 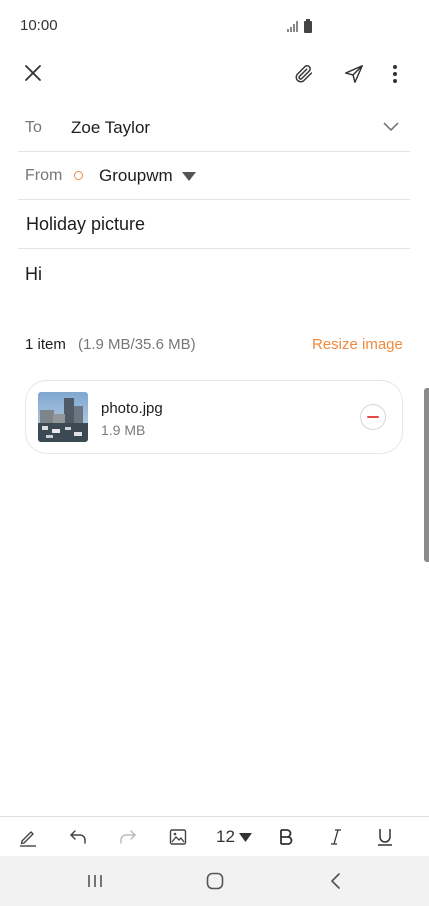 I want to click on photo-thumbnail, so click(x=63, y=417).